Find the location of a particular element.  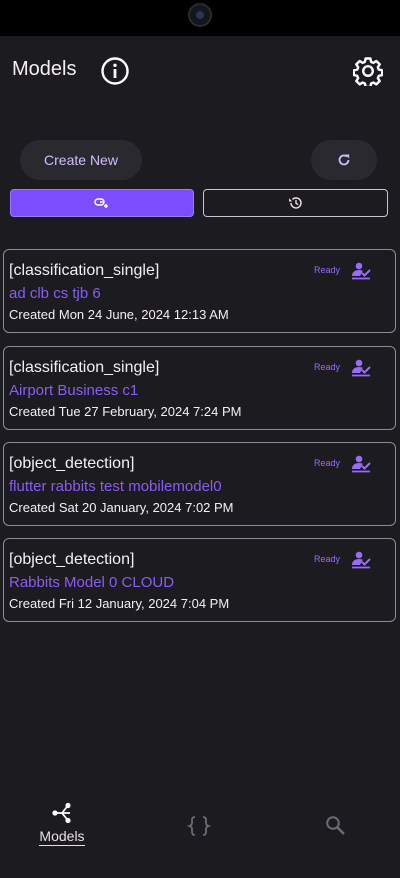

model-created: Created Tue 27 February, 2024 7:24 PM is located at coordinates (125, 411).